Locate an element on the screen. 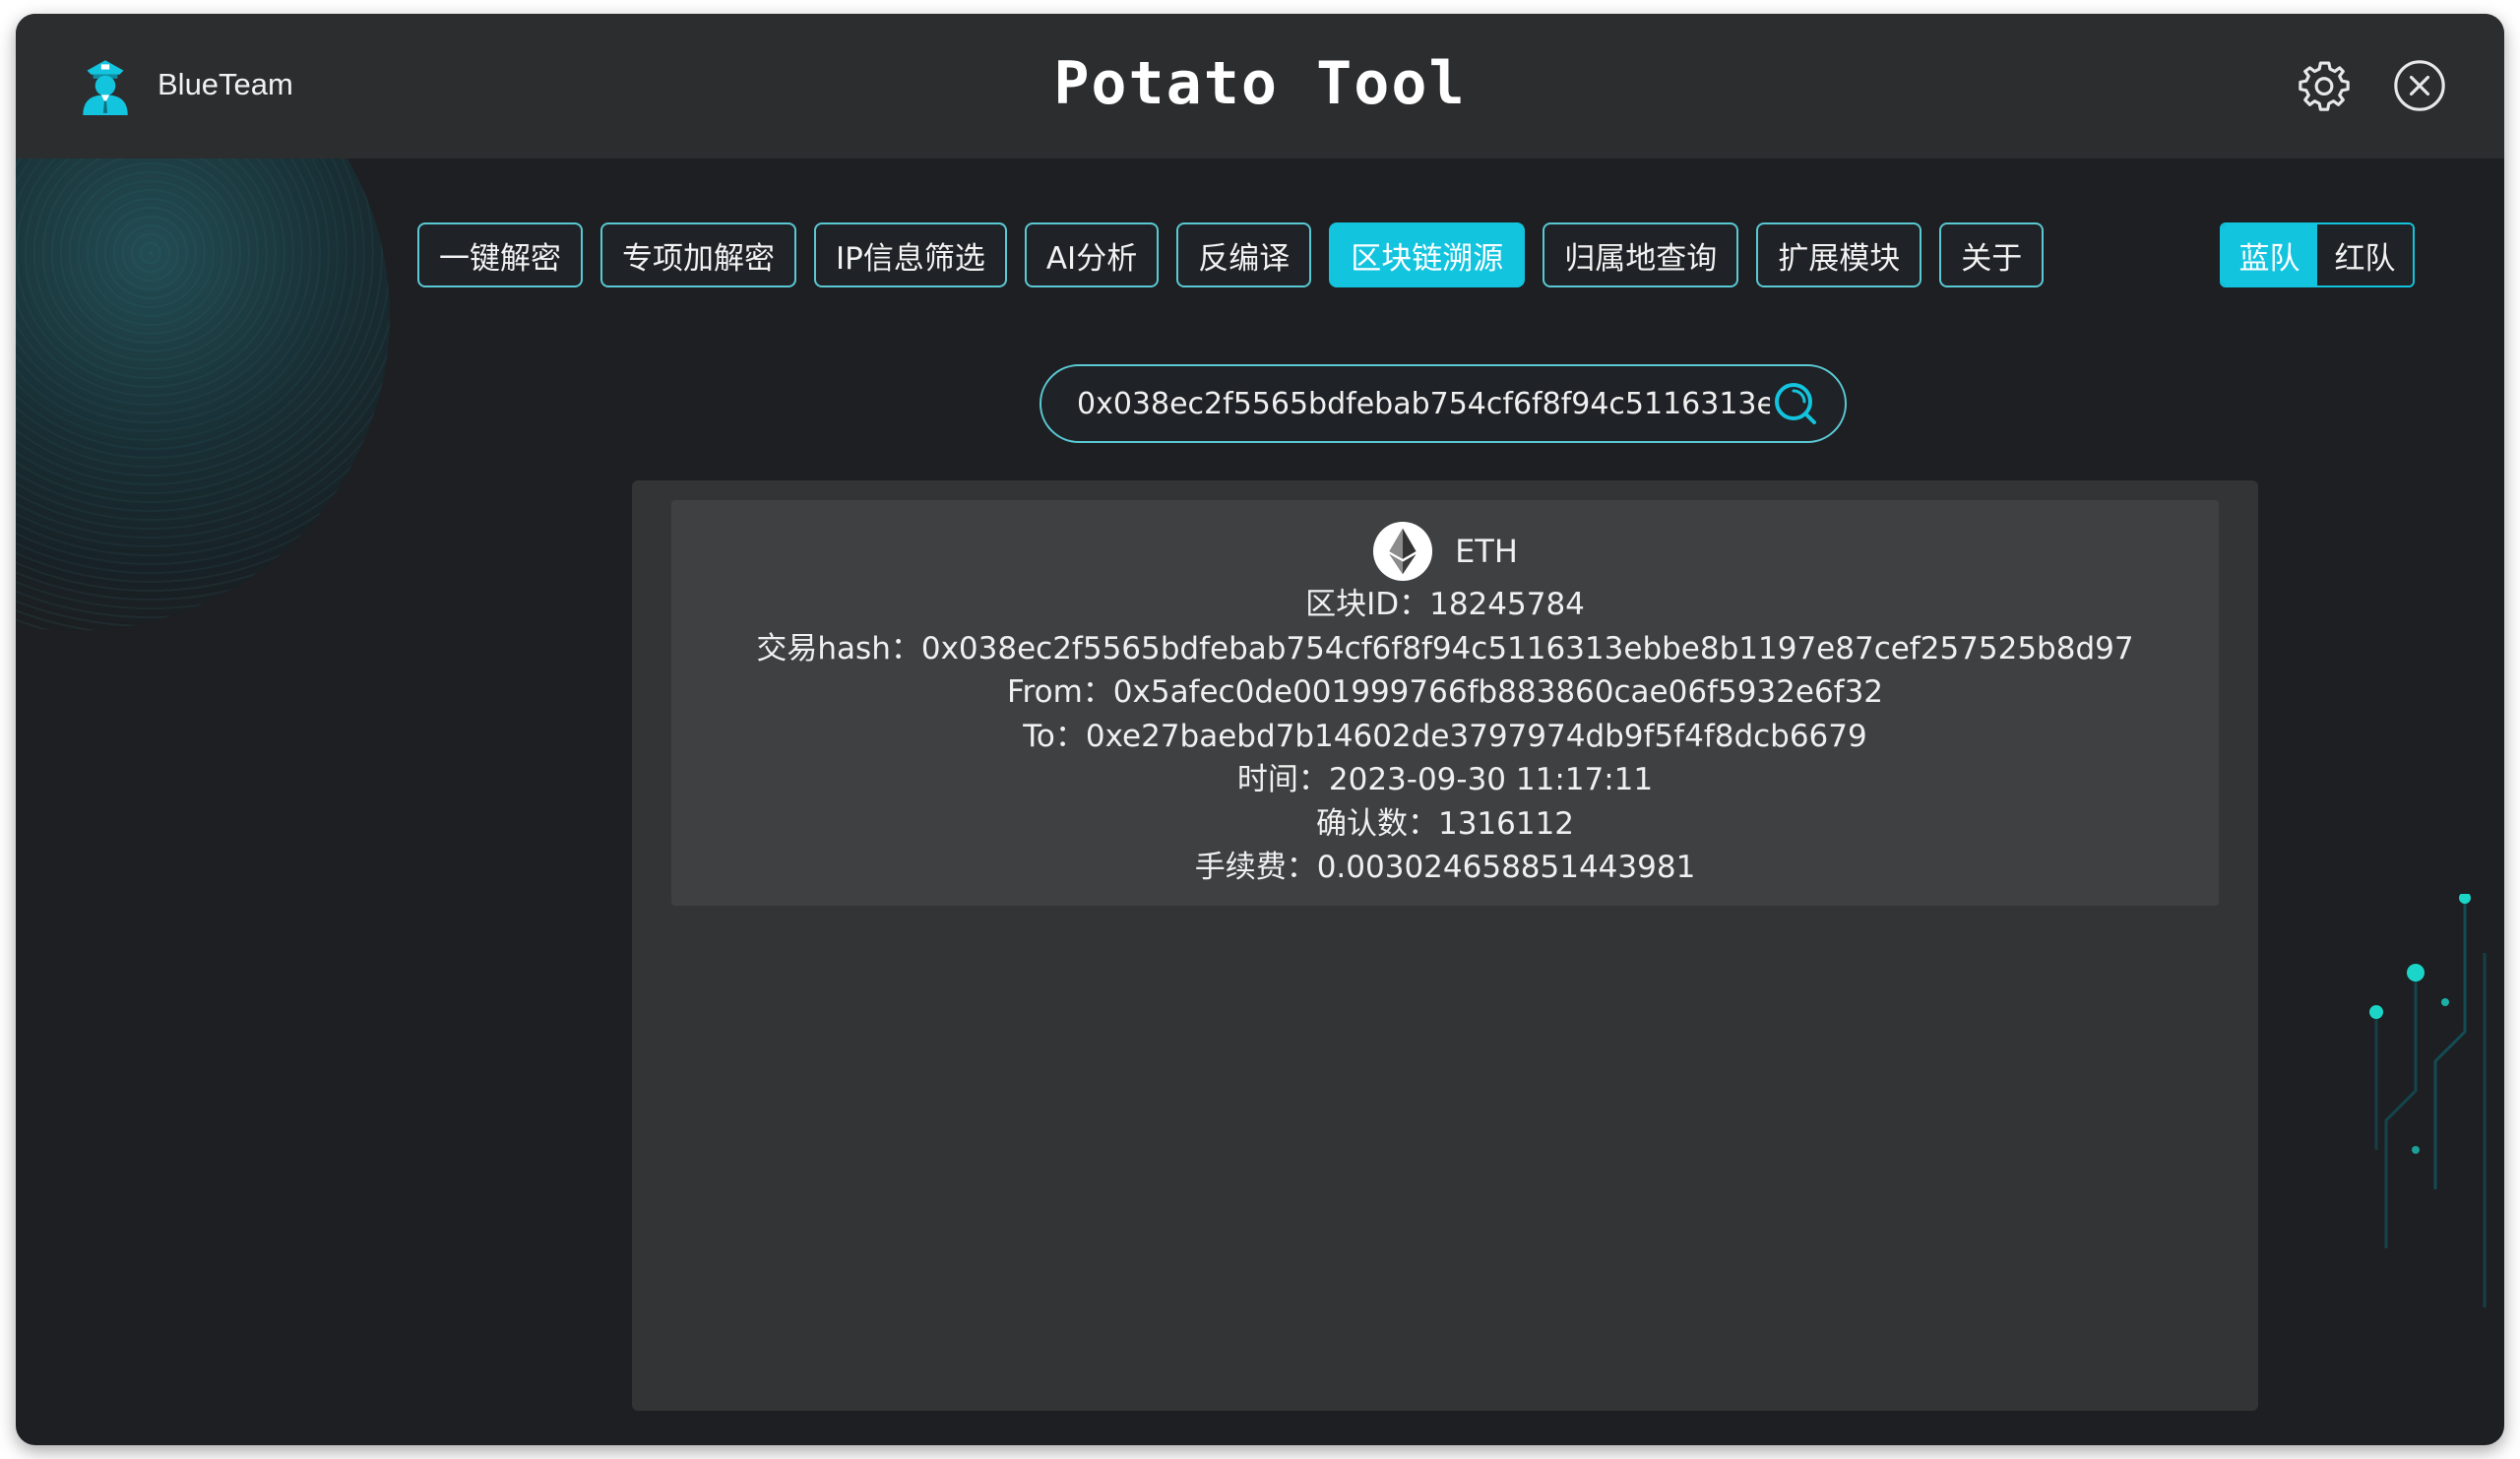 This screenshot has width=2520, height=1459. tab-extensions: 扩展模块 is located at coordinates (1839, 254).